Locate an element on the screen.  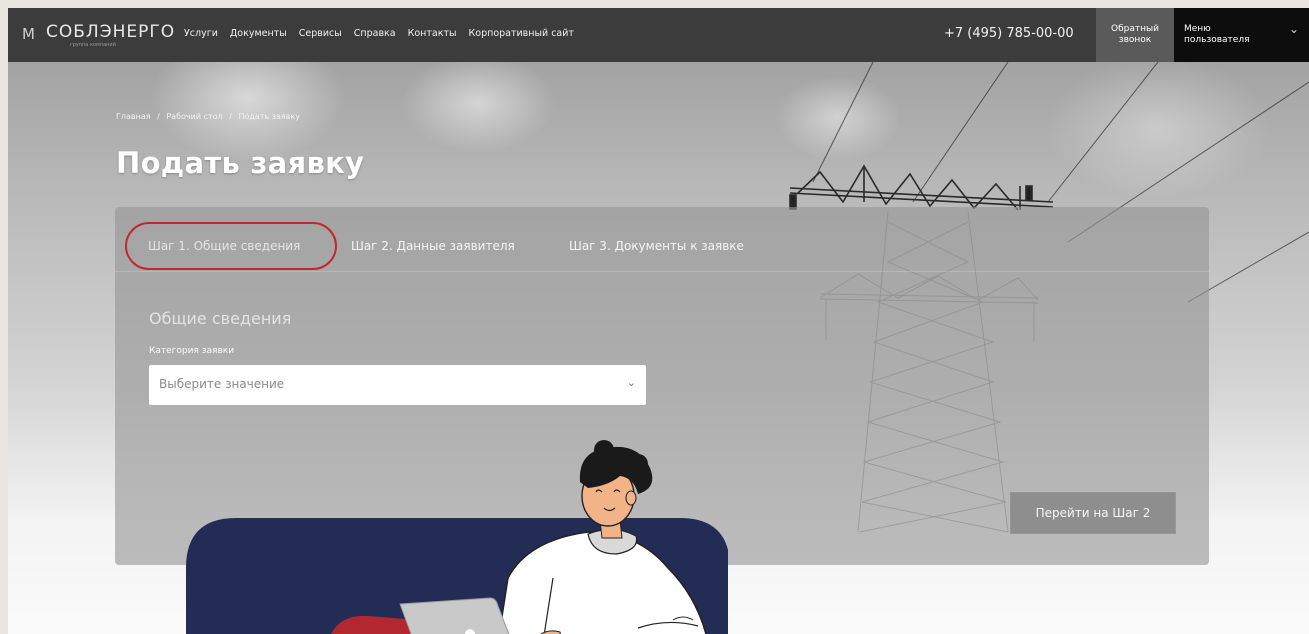
next-step-button: Перейти на Шаг 2 is located at coordinates (1093, 513).